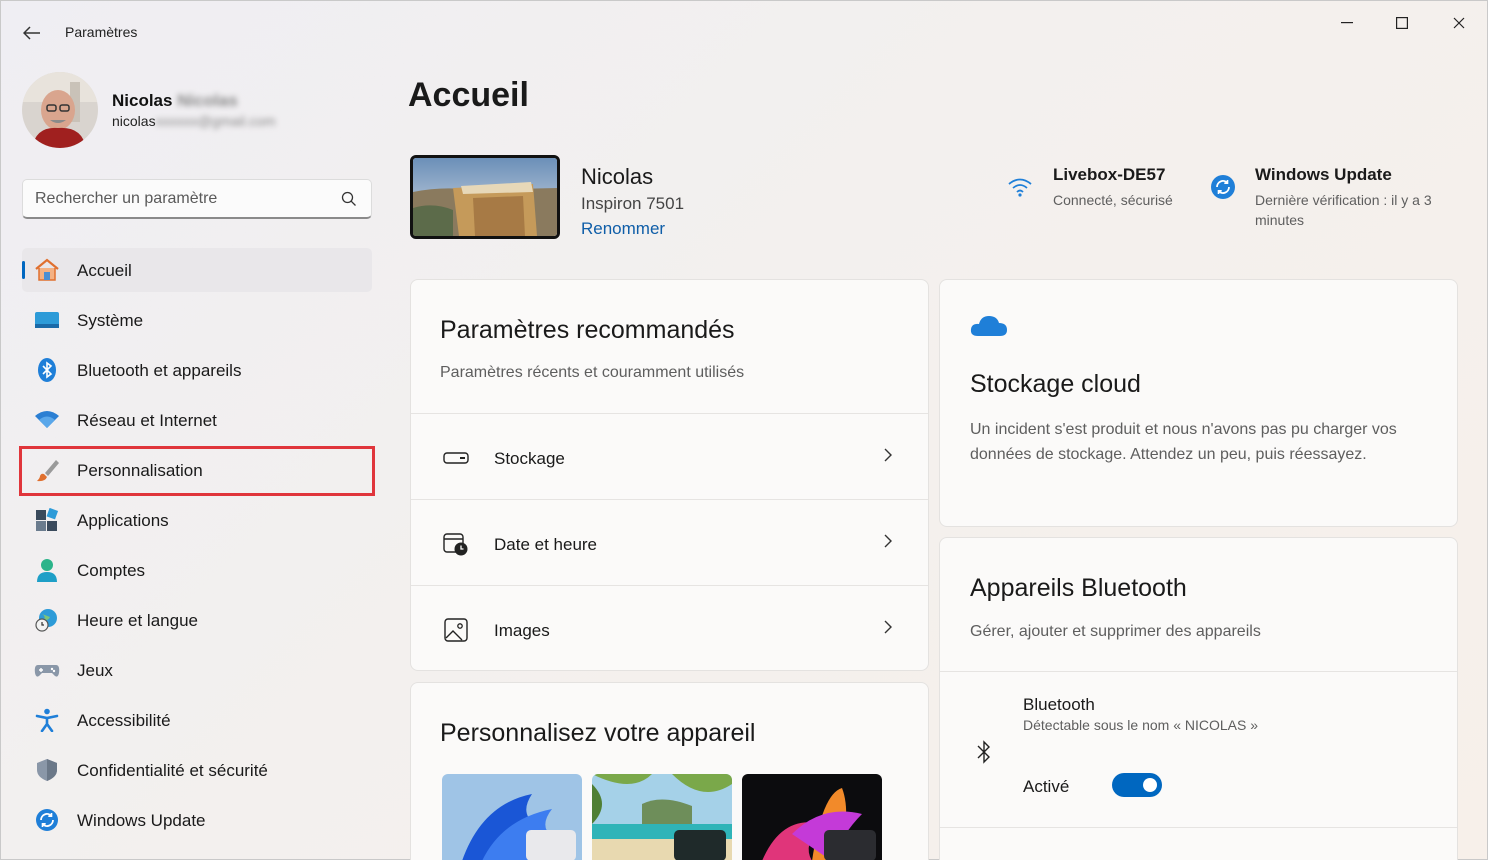 The width and height of the screenshot is (1488, 860). I want to click on device-wallpaper-thumbnail, so click(485, 197).